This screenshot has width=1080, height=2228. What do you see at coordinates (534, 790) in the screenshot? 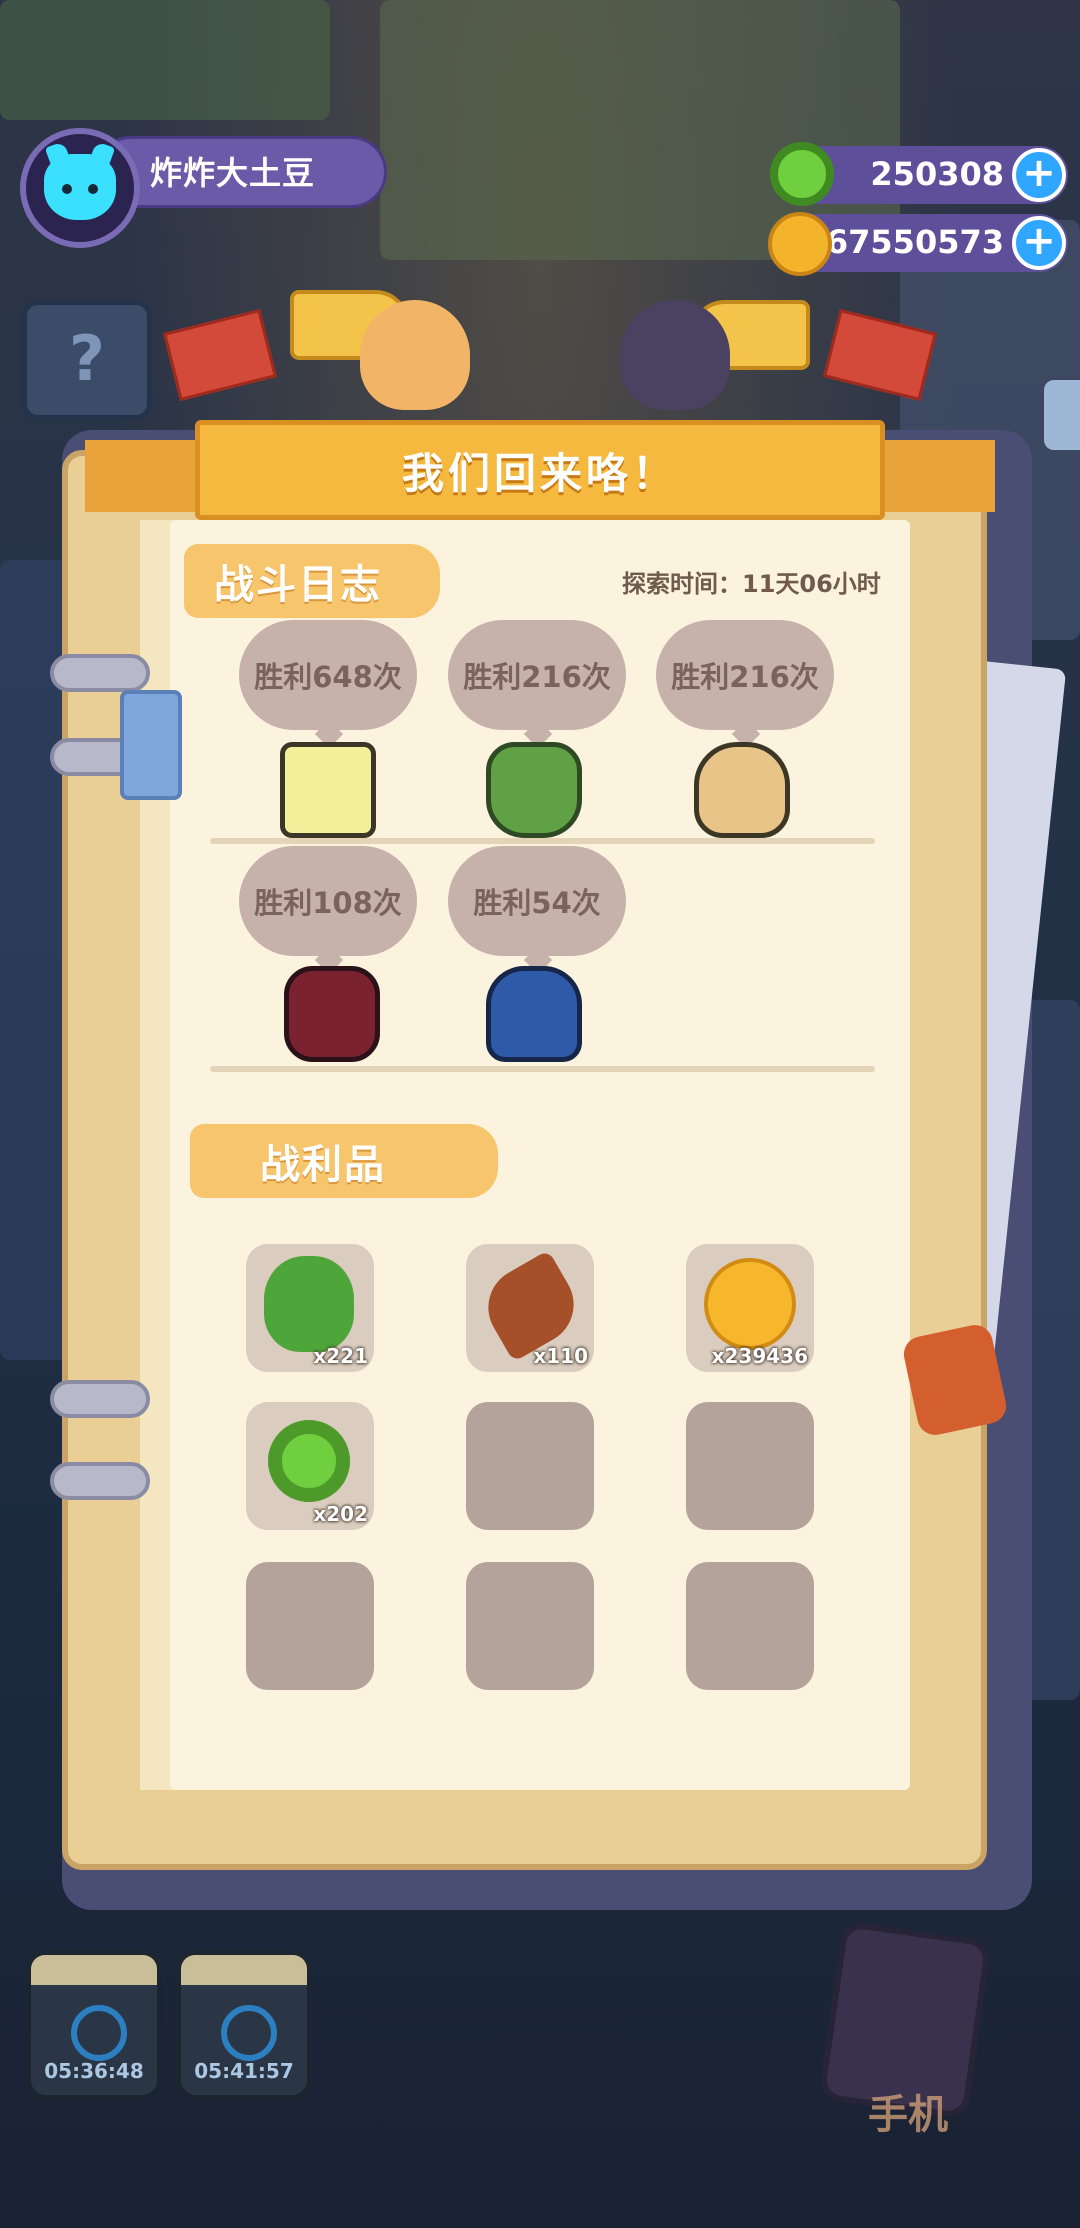
I see `zongzi-red-hat-monster-icon` at bounding box center [534, 790].